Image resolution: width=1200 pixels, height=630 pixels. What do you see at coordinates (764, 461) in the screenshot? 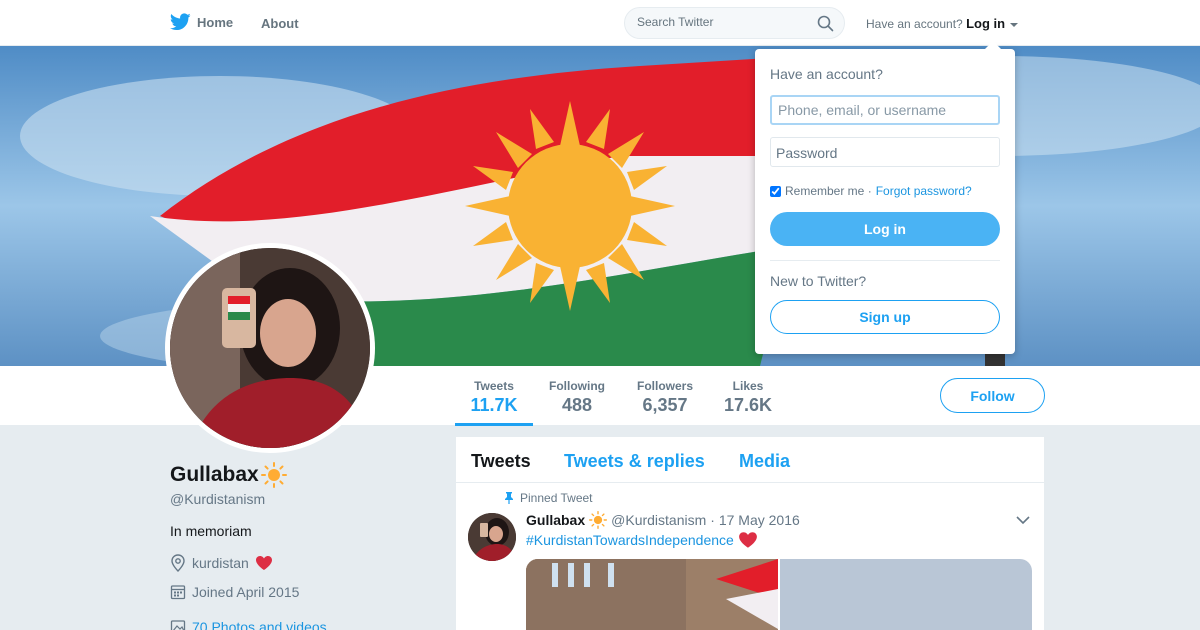
I see `tab-media: Media` at bounding box center [764, 461].